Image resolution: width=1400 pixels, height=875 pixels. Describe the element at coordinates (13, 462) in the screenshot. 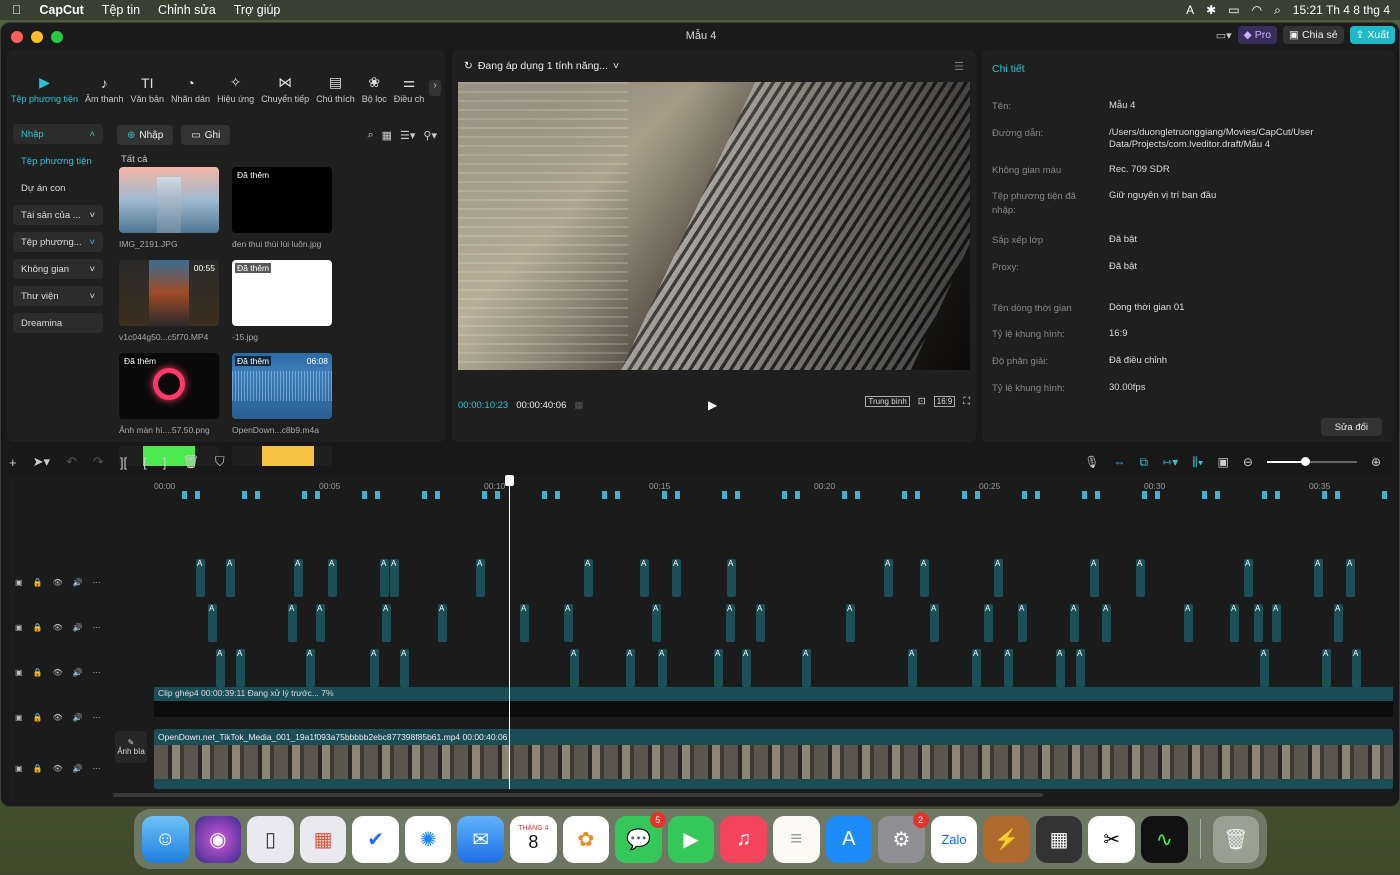

I see `add-track-icon: +` at that location.